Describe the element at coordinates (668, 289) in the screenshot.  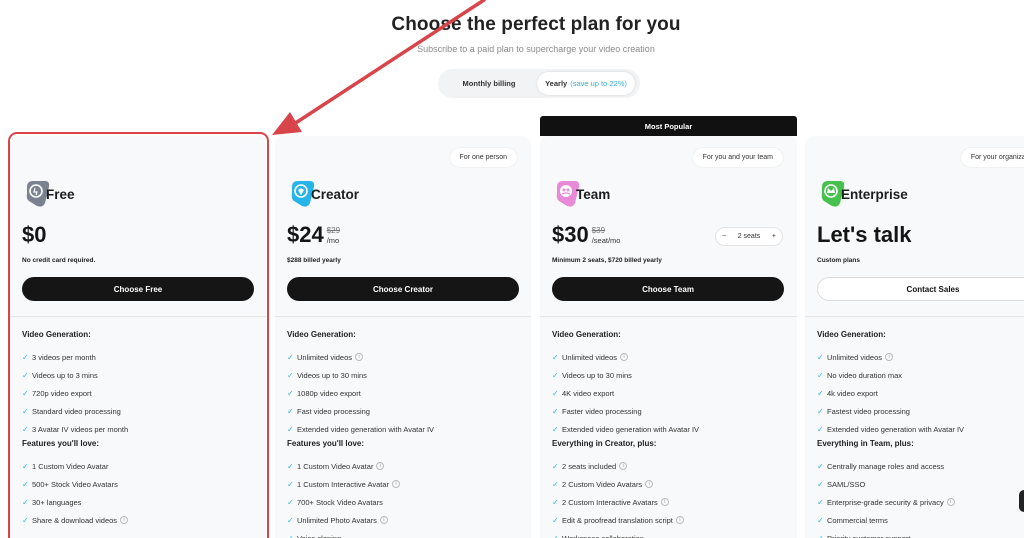
I see `team-cta-button: Choose Team` at that location.